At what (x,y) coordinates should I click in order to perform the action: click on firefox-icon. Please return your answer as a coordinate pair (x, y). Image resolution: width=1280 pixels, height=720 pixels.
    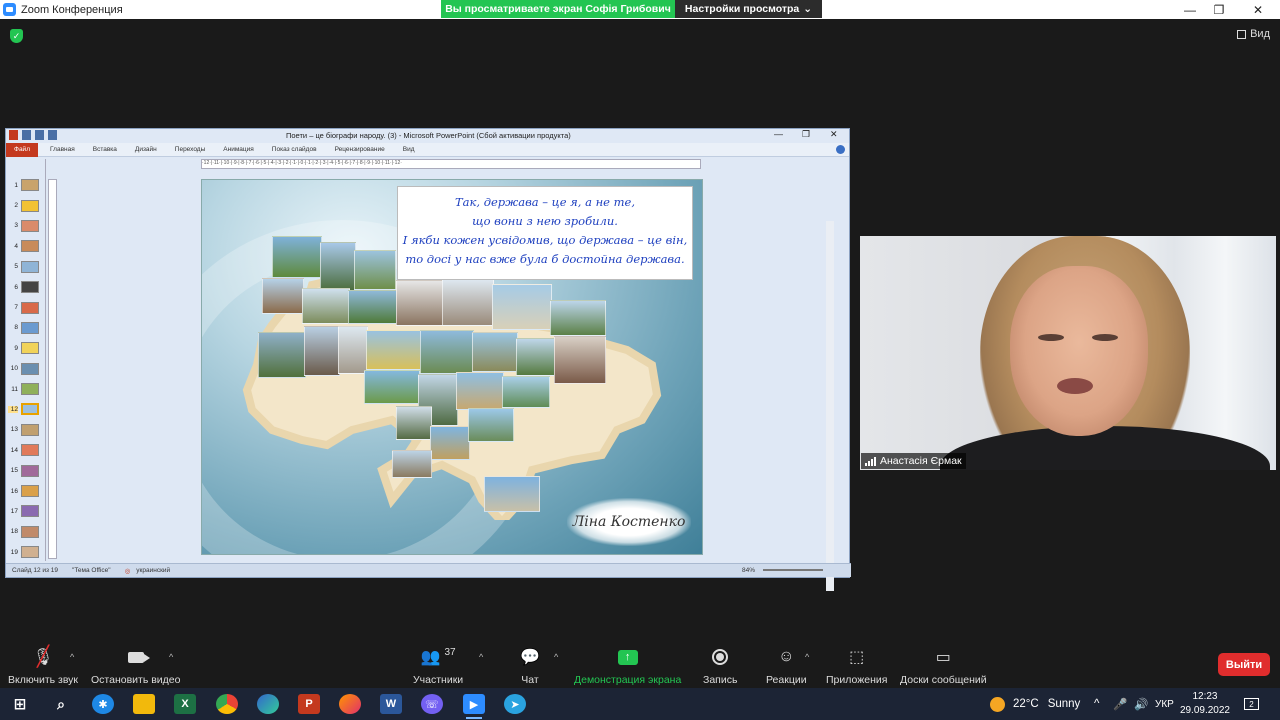
    Looking at the image, I should click on (350, 704).